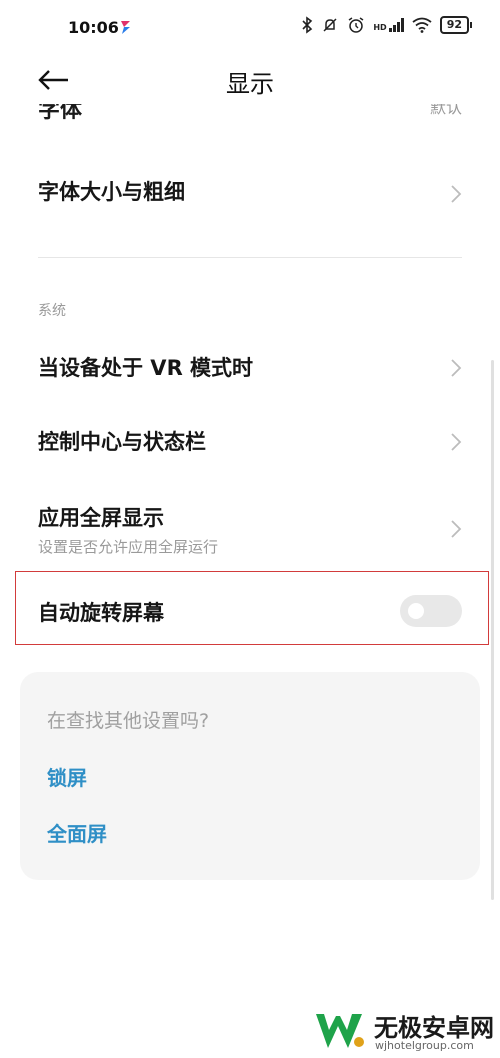  I want to click on toggle-knob, so click(416, 611).